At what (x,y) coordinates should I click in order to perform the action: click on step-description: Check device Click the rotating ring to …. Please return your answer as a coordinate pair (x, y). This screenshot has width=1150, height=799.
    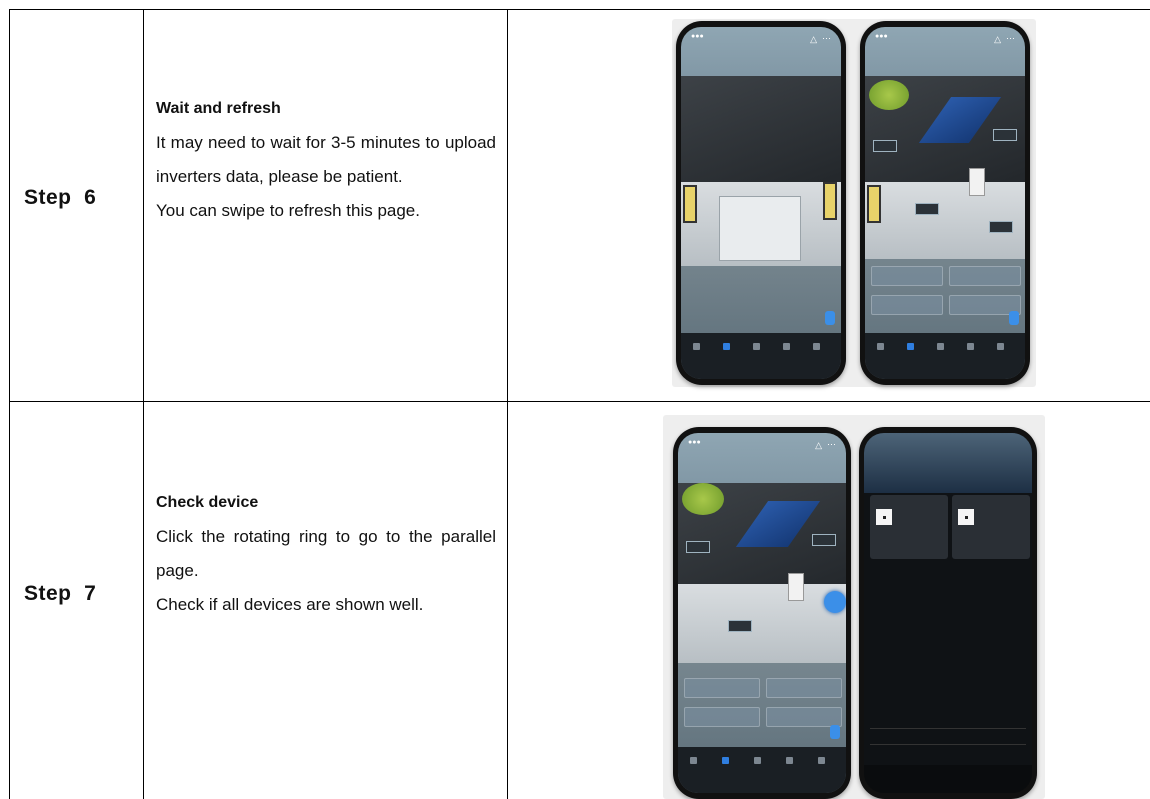
    Looking at the image, I should click on (326, 554).